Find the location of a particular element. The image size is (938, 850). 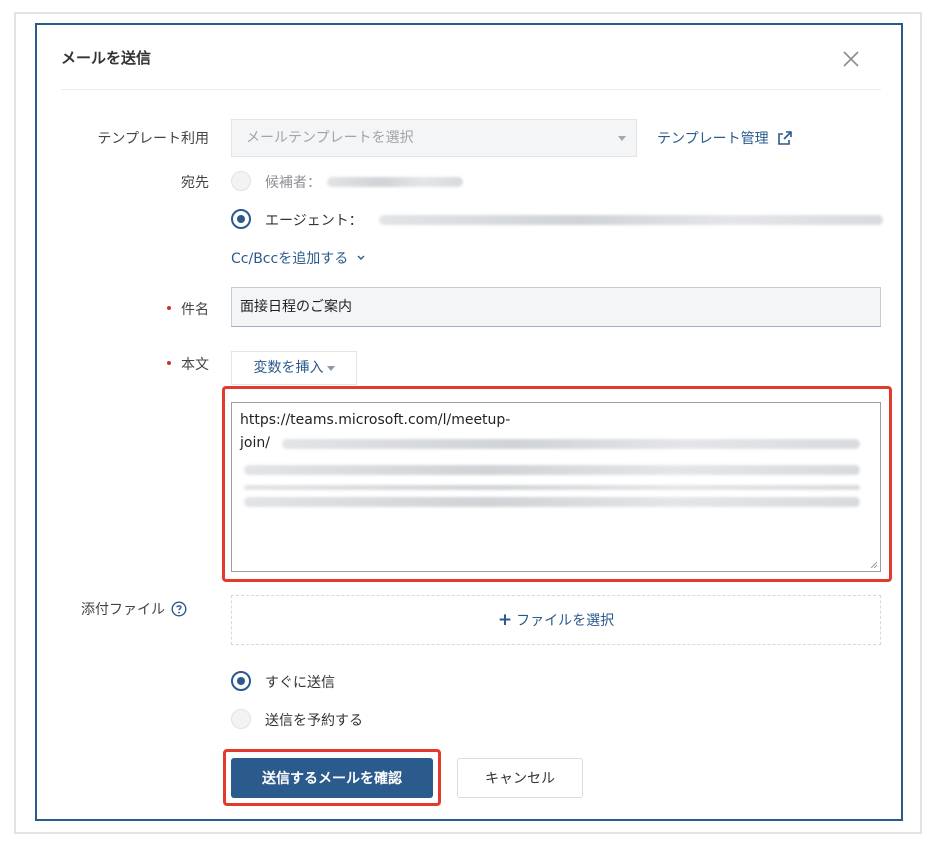

cancel-button: キャンセル is located at coordinates (520, 778).